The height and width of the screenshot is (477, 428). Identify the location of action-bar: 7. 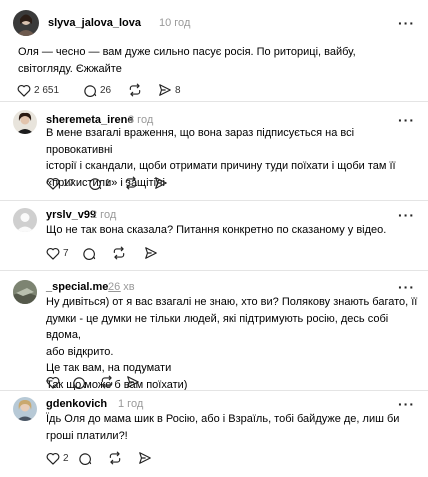
(110, 253).